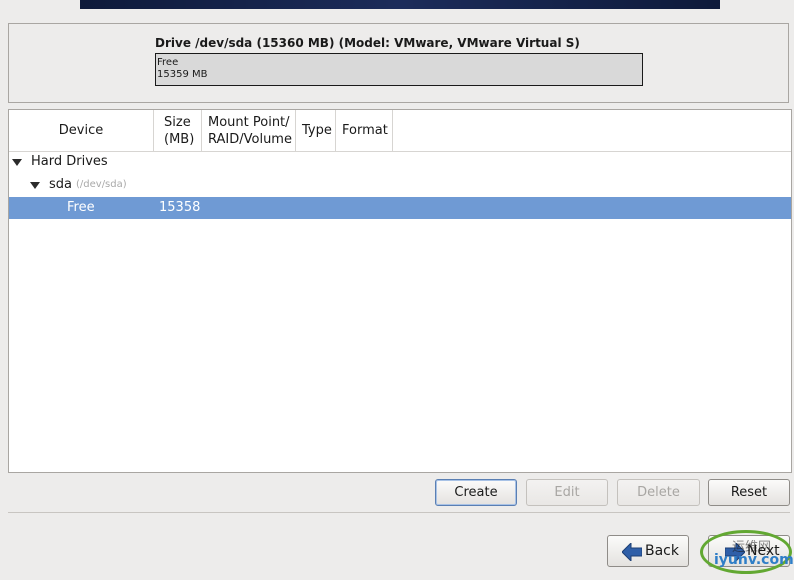 This screenshot has height=580, width=794. I want to click on column-device: Device, so click(81, 130).